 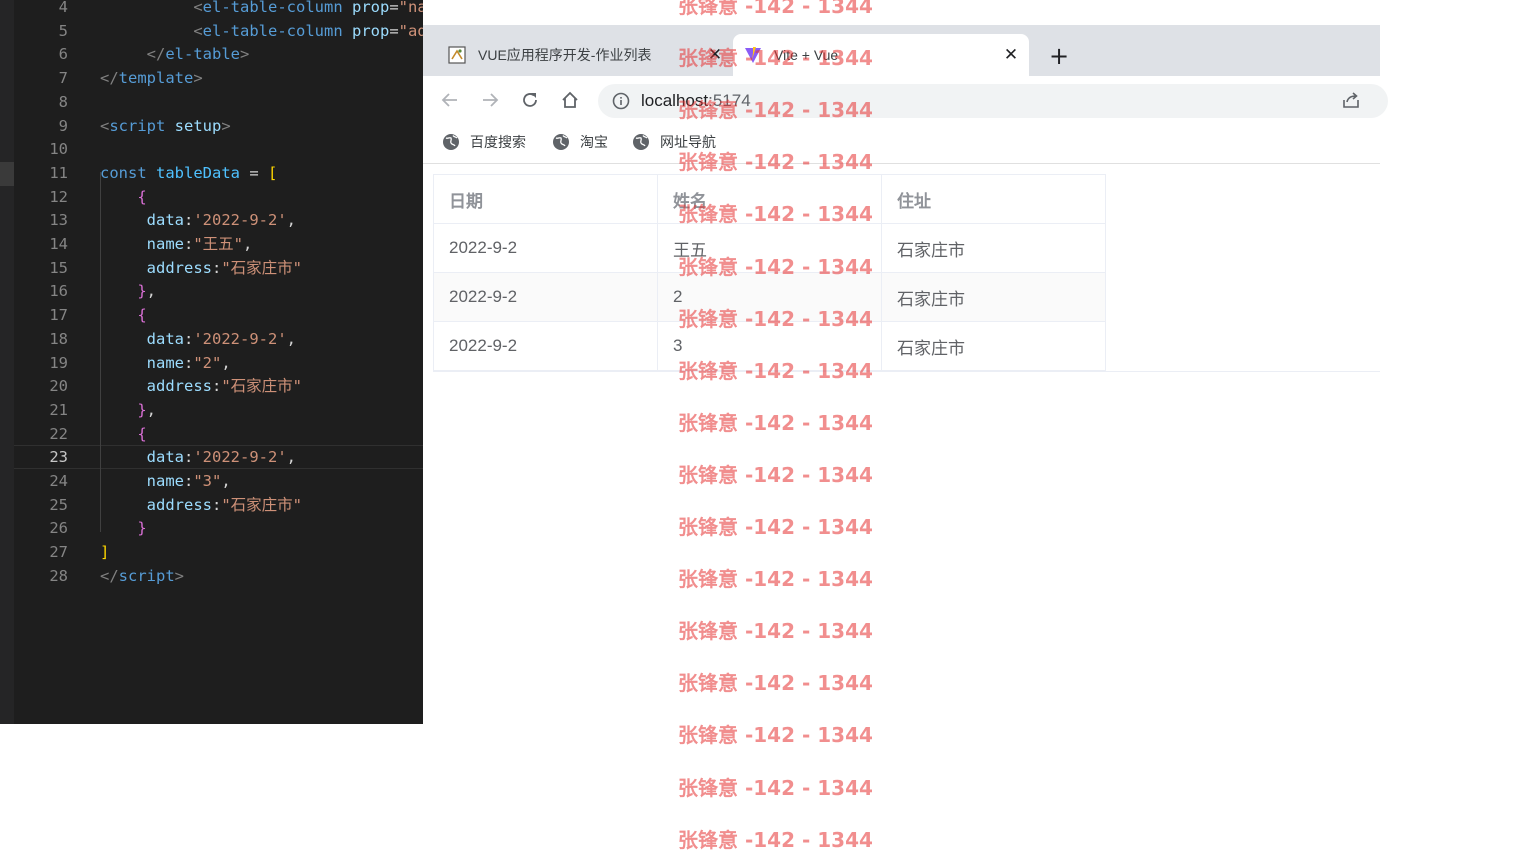 I want to click on reload-icon, so click(x=530, y=100).